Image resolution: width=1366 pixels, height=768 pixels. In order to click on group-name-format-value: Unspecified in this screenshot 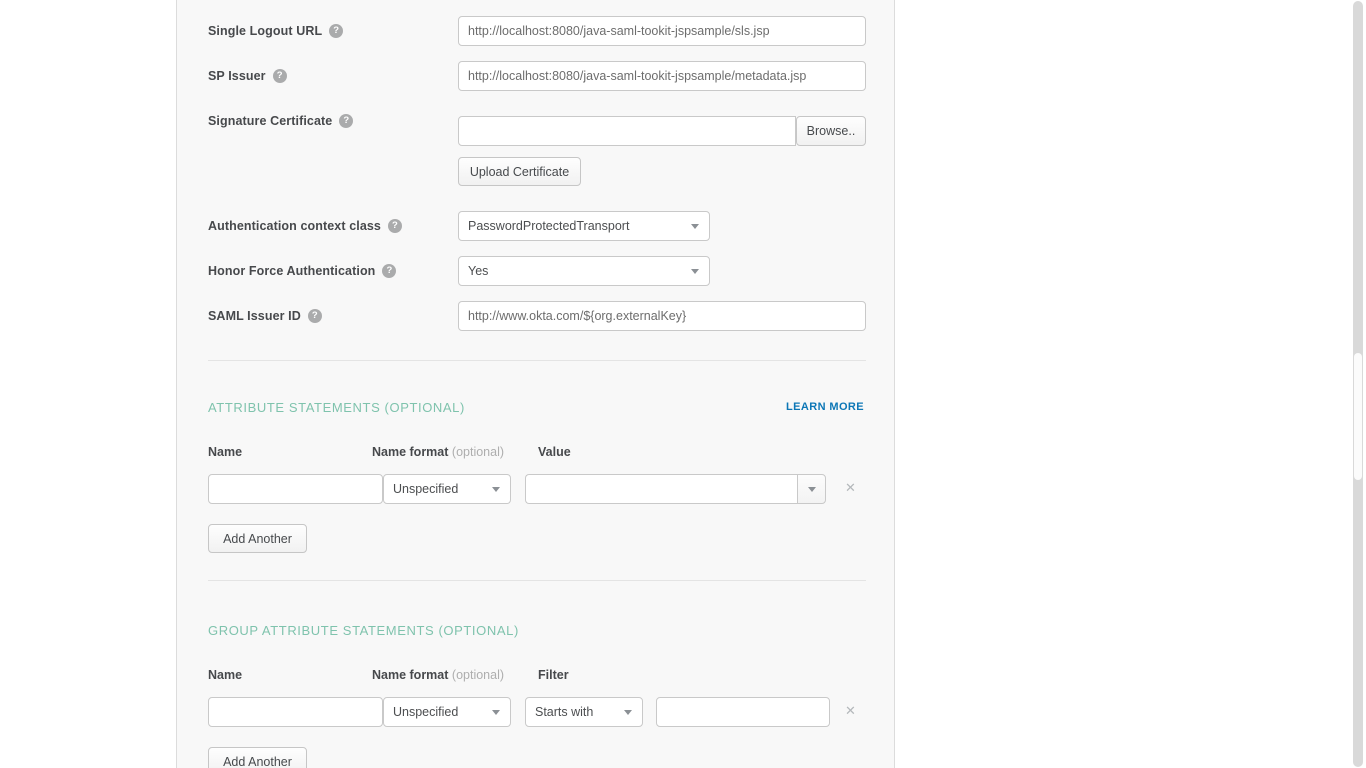, I will do `click(426, 712)`.